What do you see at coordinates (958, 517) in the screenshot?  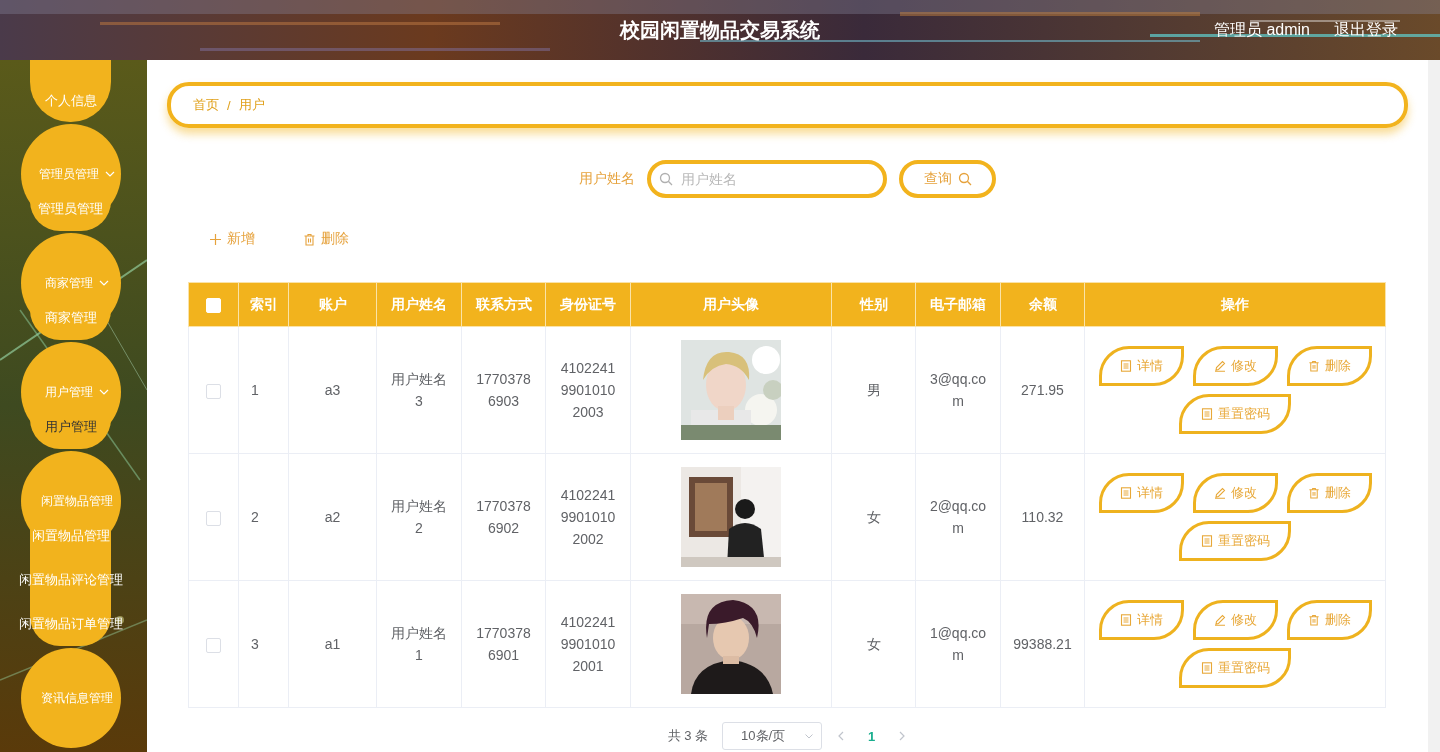 I see `table-cell: 2@qq.com` at bounding box center [958, 517].